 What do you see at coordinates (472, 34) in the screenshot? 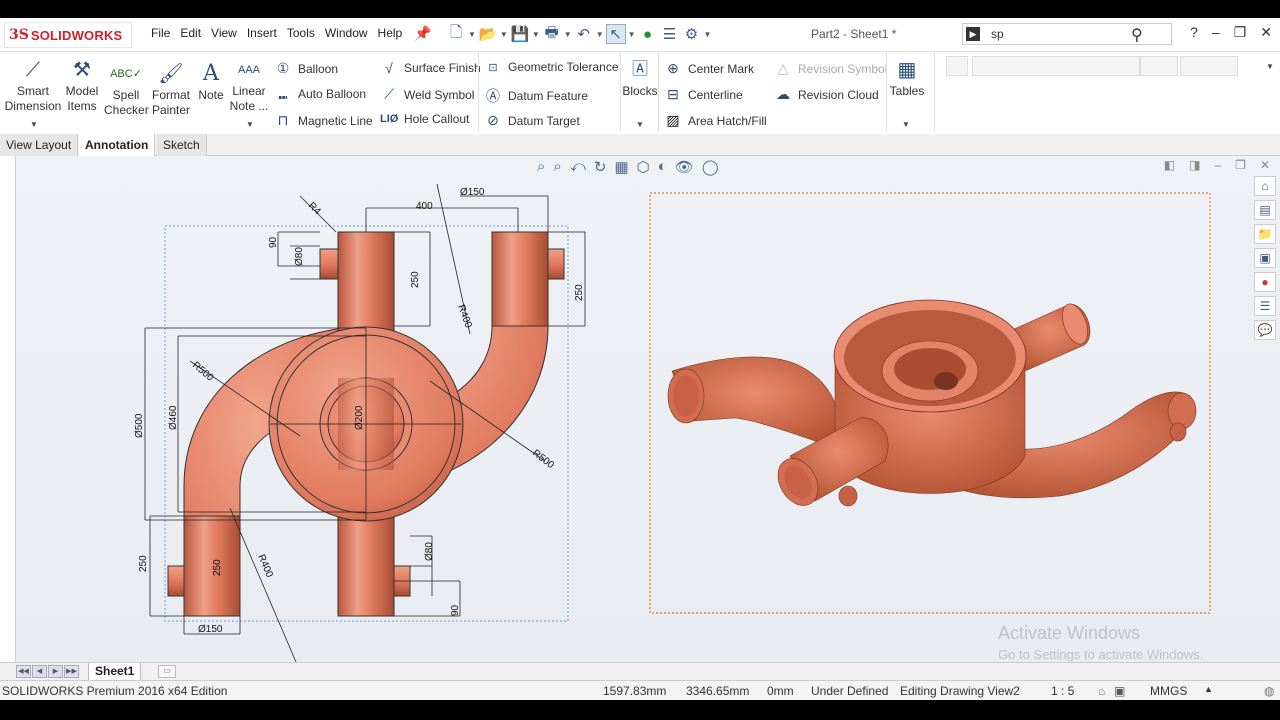
I see `new-dropdown-icon: ▼` at bounding box center [472, 34].